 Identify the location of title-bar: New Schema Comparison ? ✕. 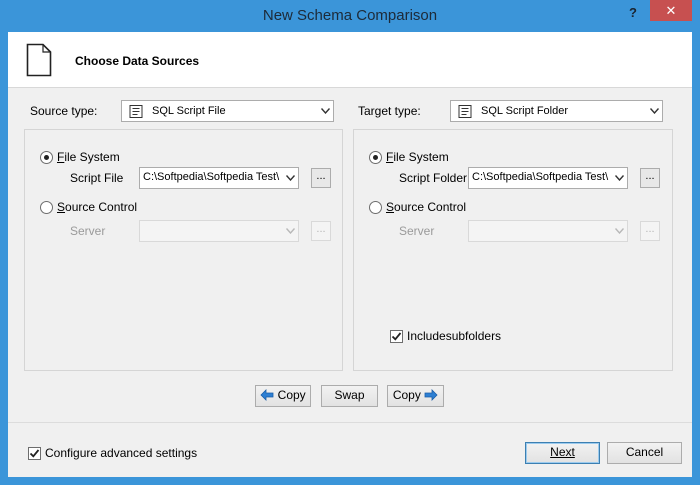
(350, 16).